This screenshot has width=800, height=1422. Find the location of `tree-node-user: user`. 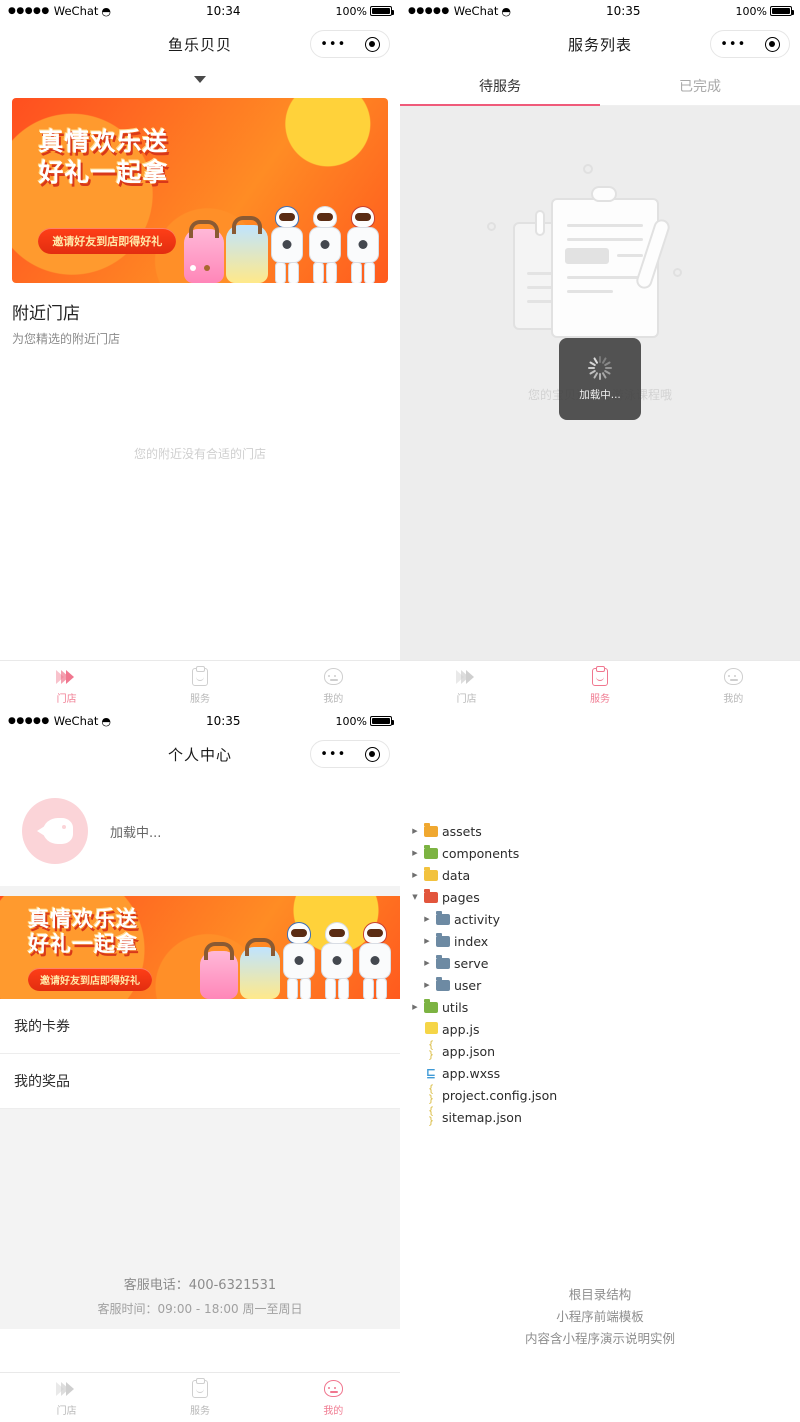

tree-node-user: user is located at coordinates (605, 985).